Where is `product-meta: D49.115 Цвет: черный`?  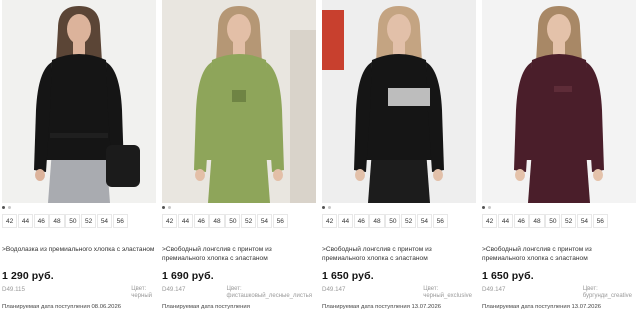
product-meta: D49.115 Цвет: черный is located at coordinates (79, 293).